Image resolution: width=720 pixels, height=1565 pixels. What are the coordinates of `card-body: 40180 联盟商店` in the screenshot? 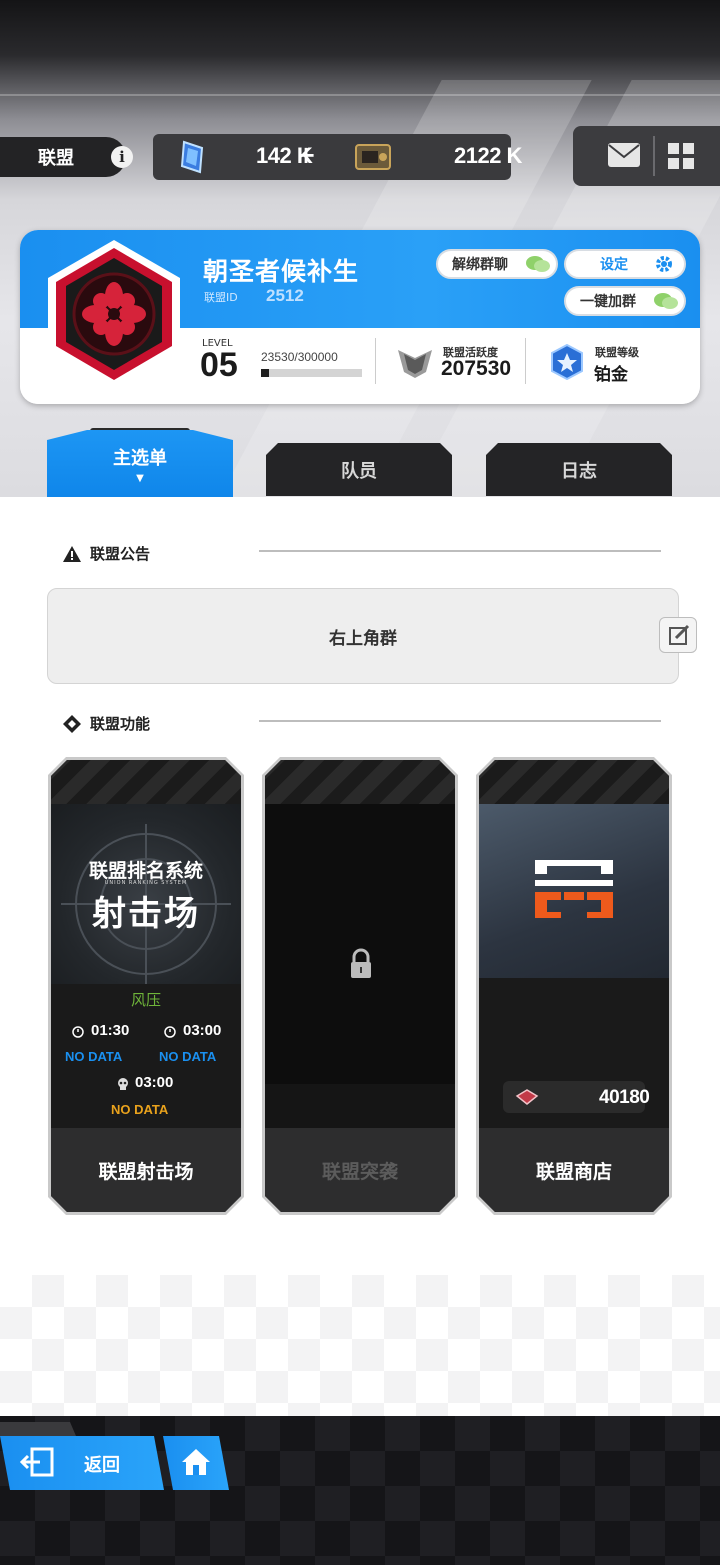 It's located at (574, 986).